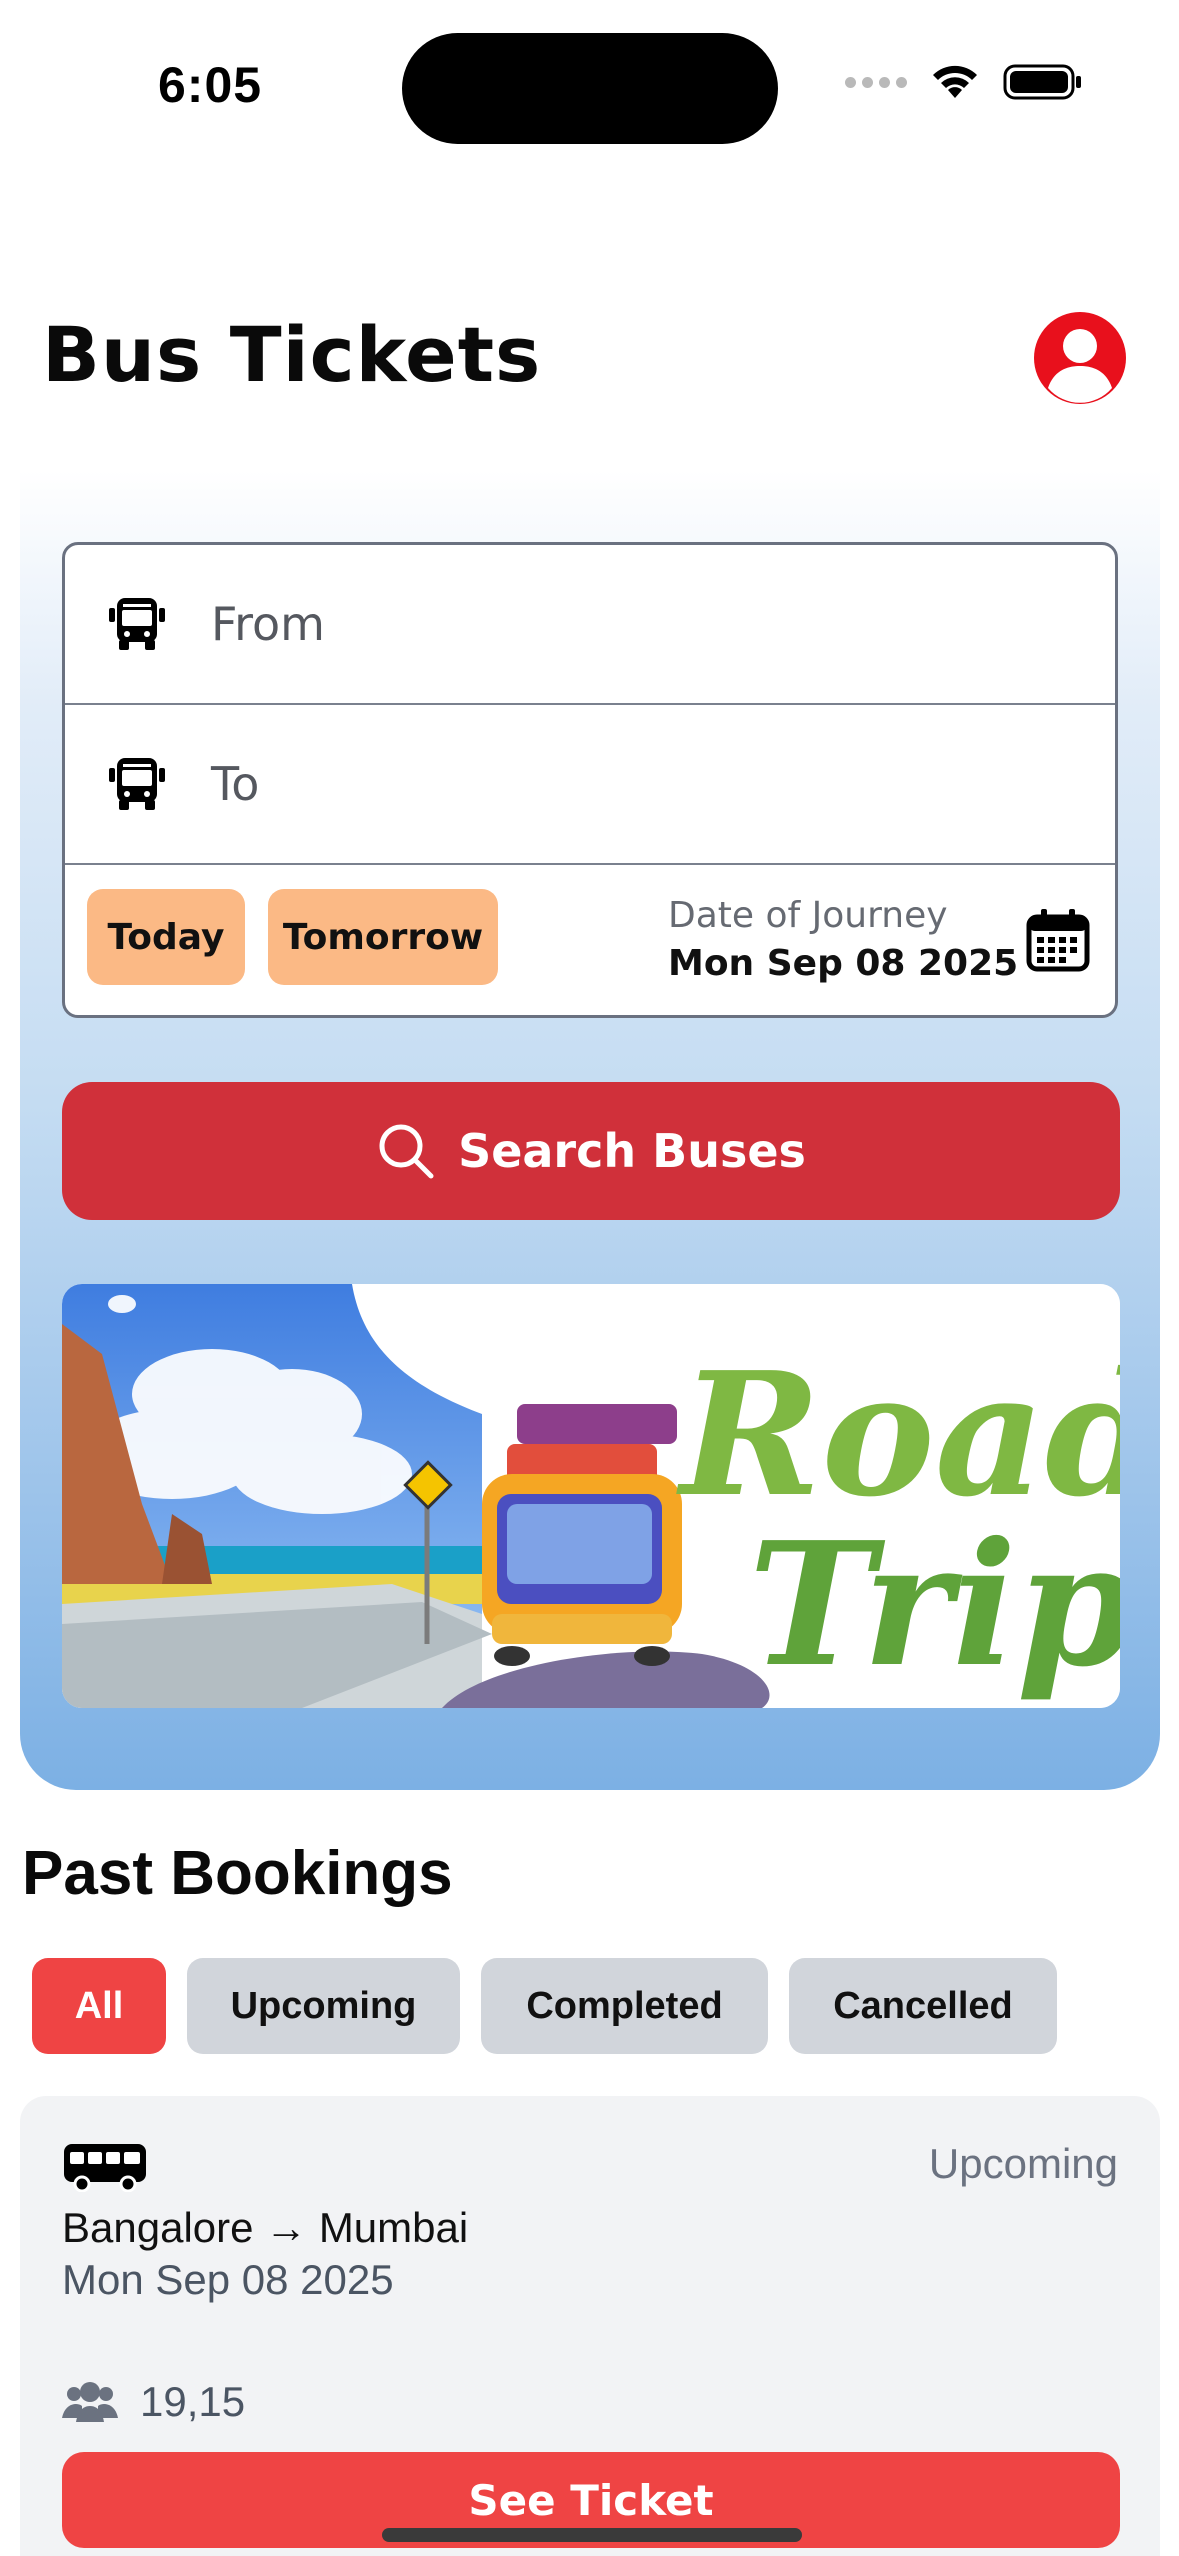 Image resolution: width=1179 pixels, height=2556 pixels. Describe the element at coordinates (99, 2006) in the screenshot. I see `filter-all: All` at that location.